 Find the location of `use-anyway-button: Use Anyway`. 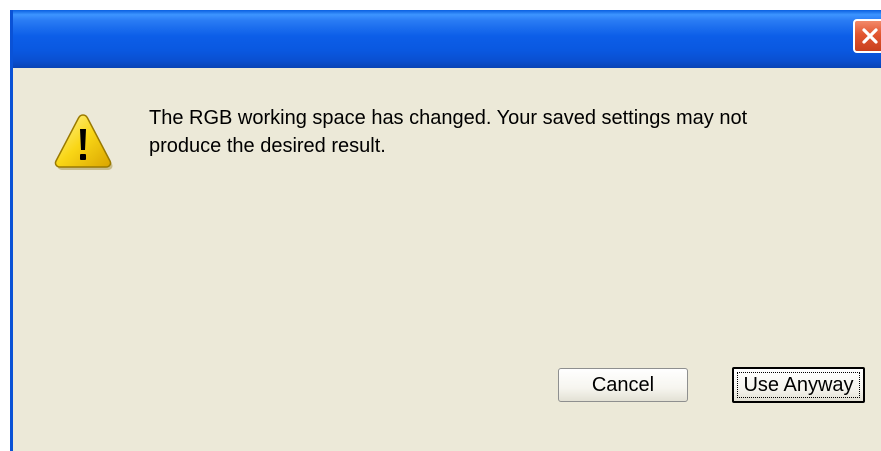

use-anyway-button: Use Anyway is located at coordinates (798, 385).